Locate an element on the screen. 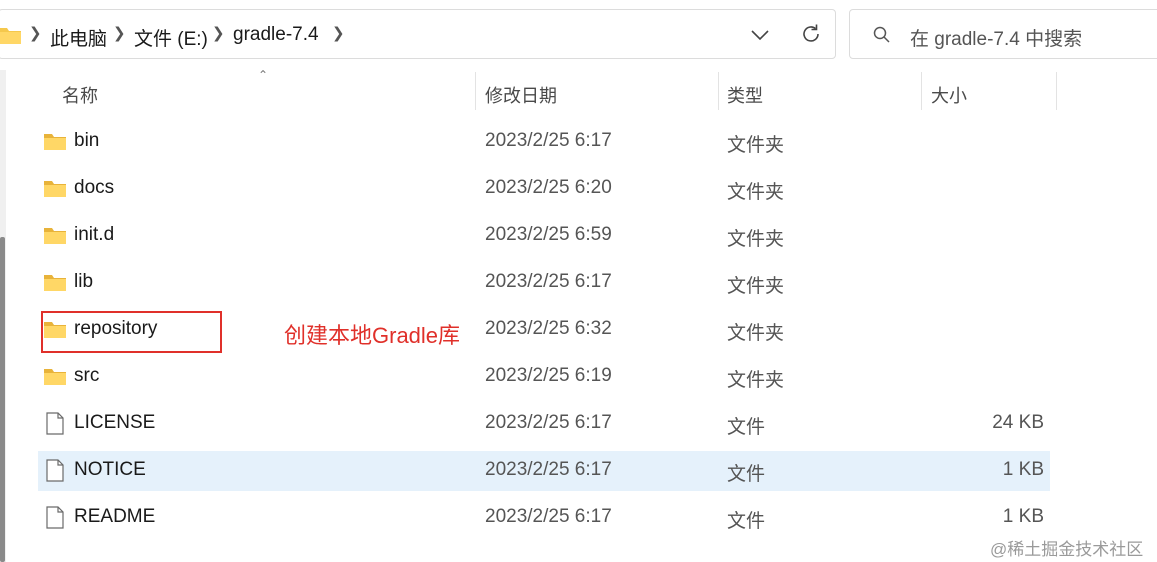 Image resolution: width=1157 pixels, height=562 pixels. file-row: lib 2023/2/25 6:17 文件夹 is located at coordinates (544, 283).